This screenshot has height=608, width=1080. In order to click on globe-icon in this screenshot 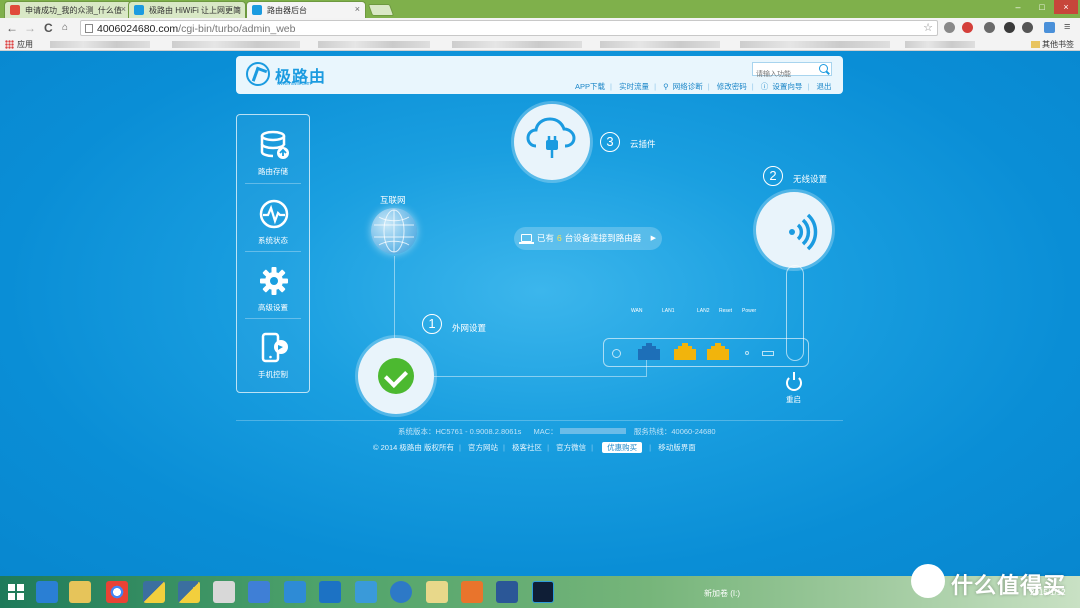, I will do `click(394, 231)`.